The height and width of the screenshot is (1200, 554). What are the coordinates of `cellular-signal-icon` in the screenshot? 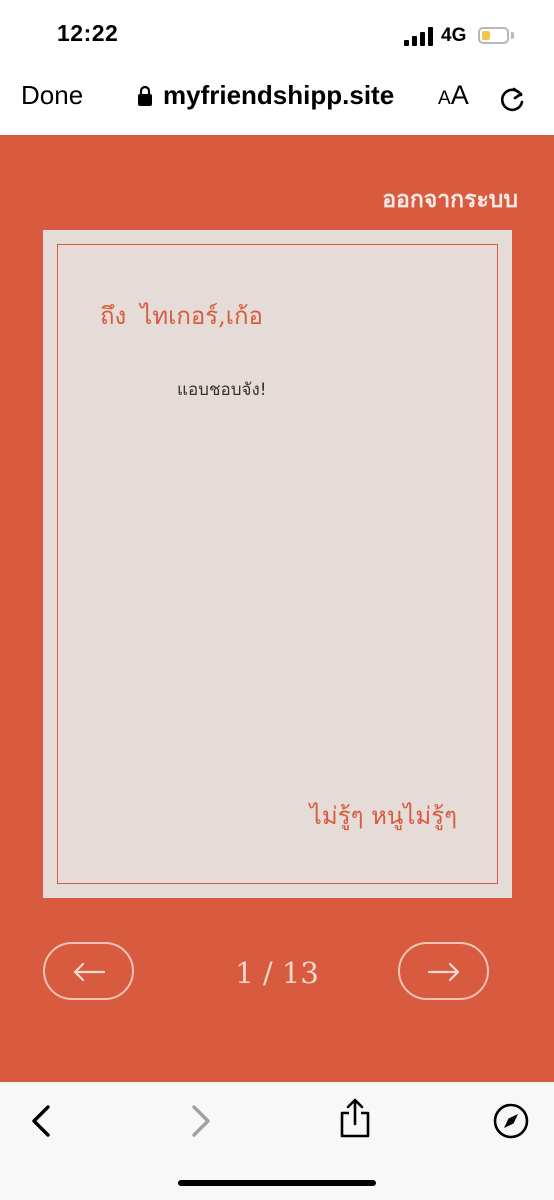 It's located at (419, 36).